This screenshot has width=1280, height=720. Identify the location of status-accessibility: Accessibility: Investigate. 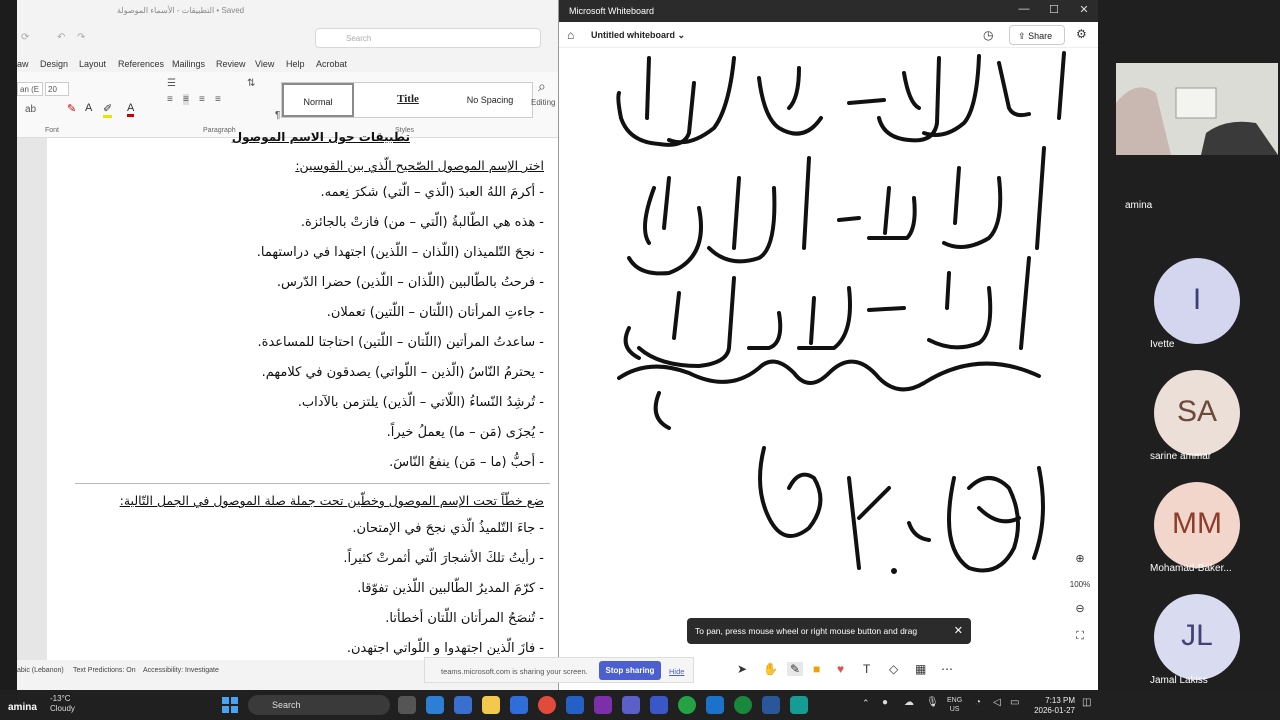
(181, 670).